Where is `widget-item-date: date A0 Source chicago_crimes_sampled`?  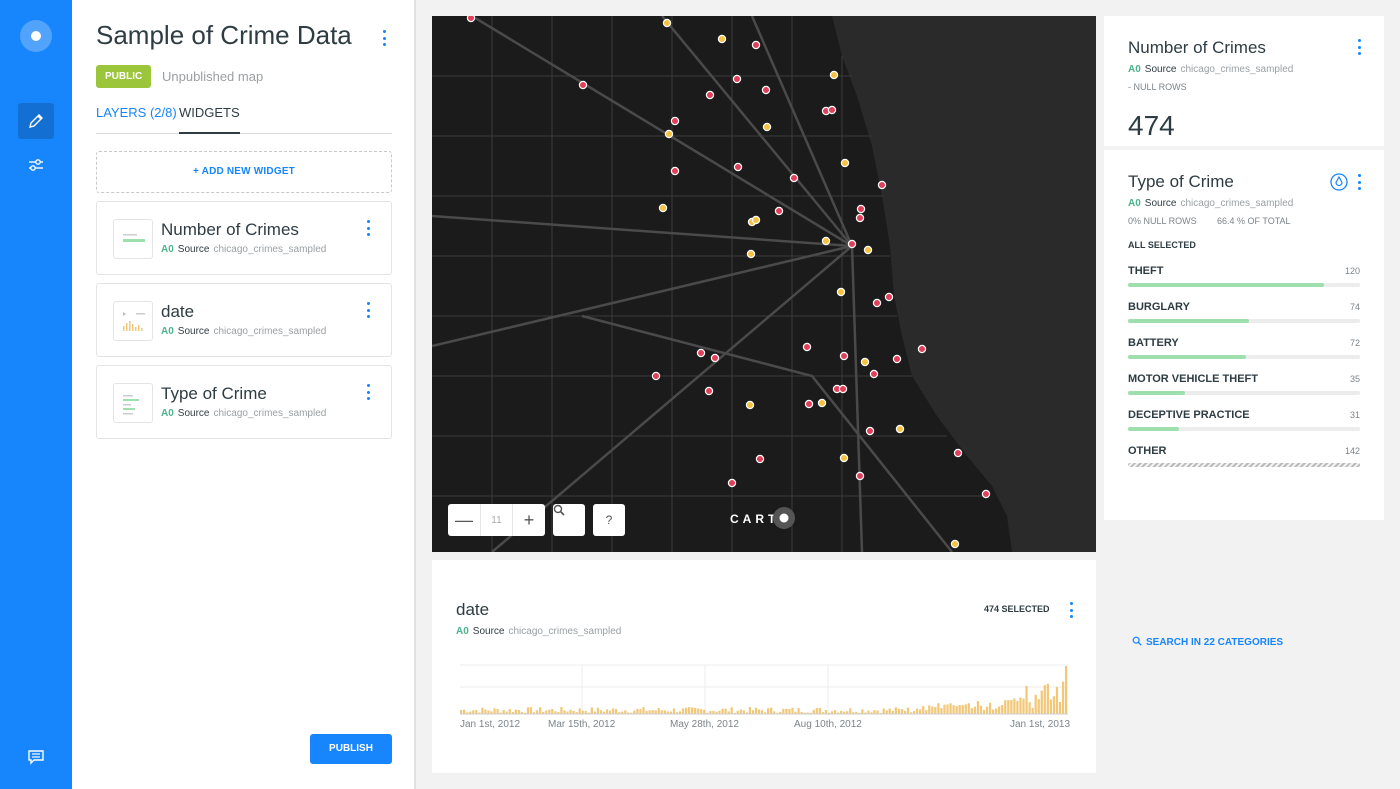
widget-item-date: date A0 Source chicago_crimes_sampled is located at coordinates (244, 320).